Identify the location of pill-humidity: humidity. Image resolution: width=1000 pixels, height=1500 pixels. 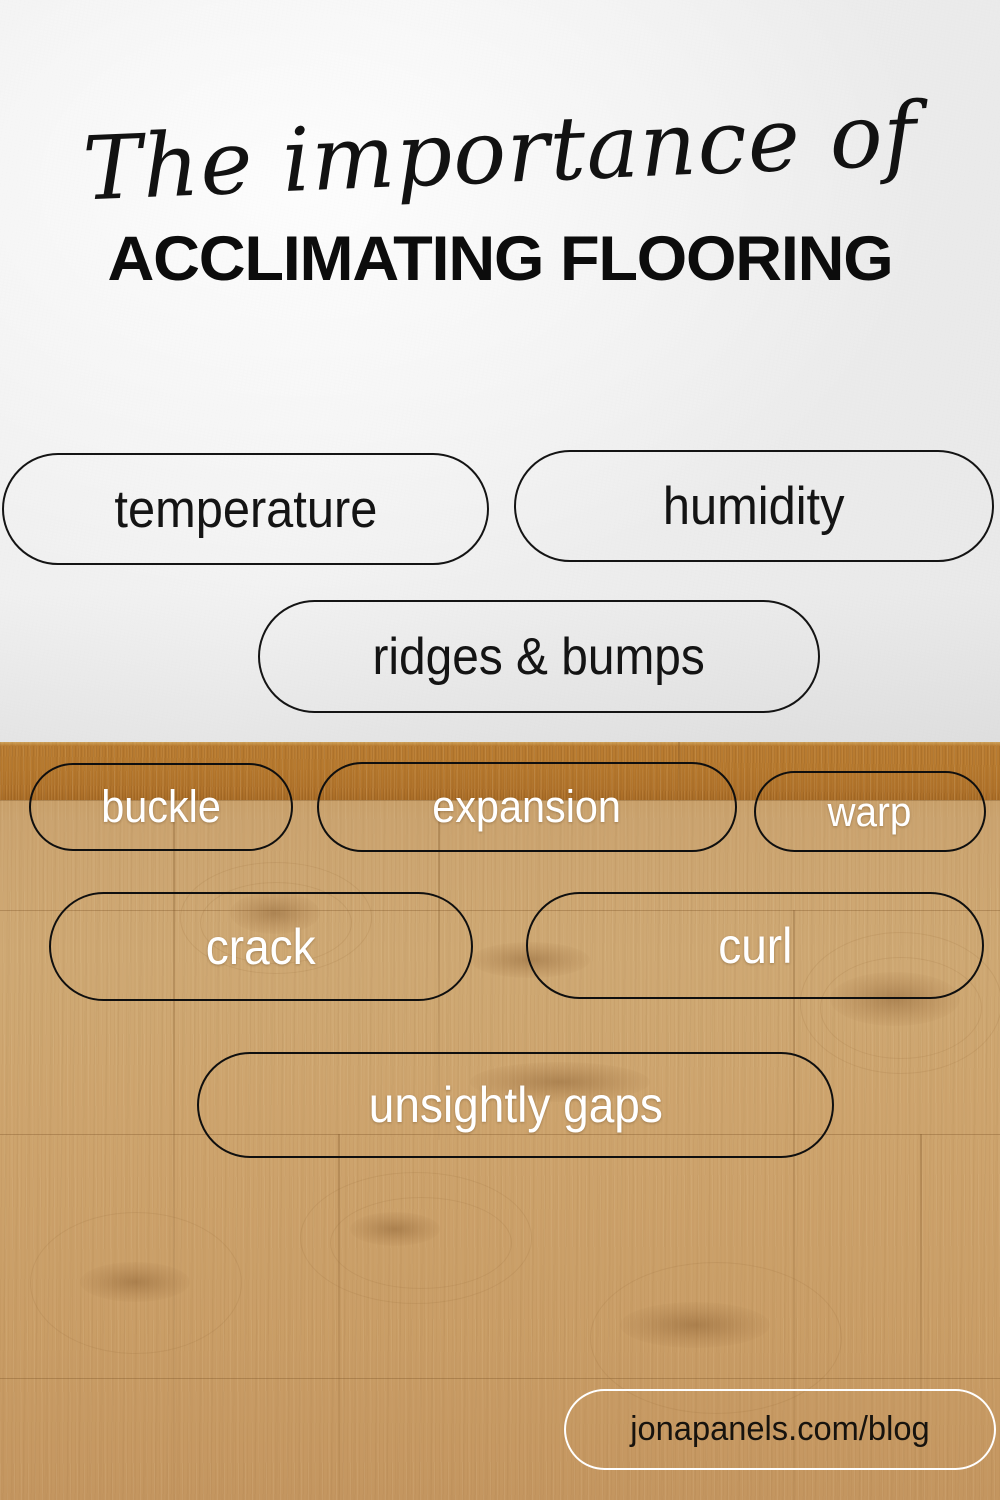
(754, 506).